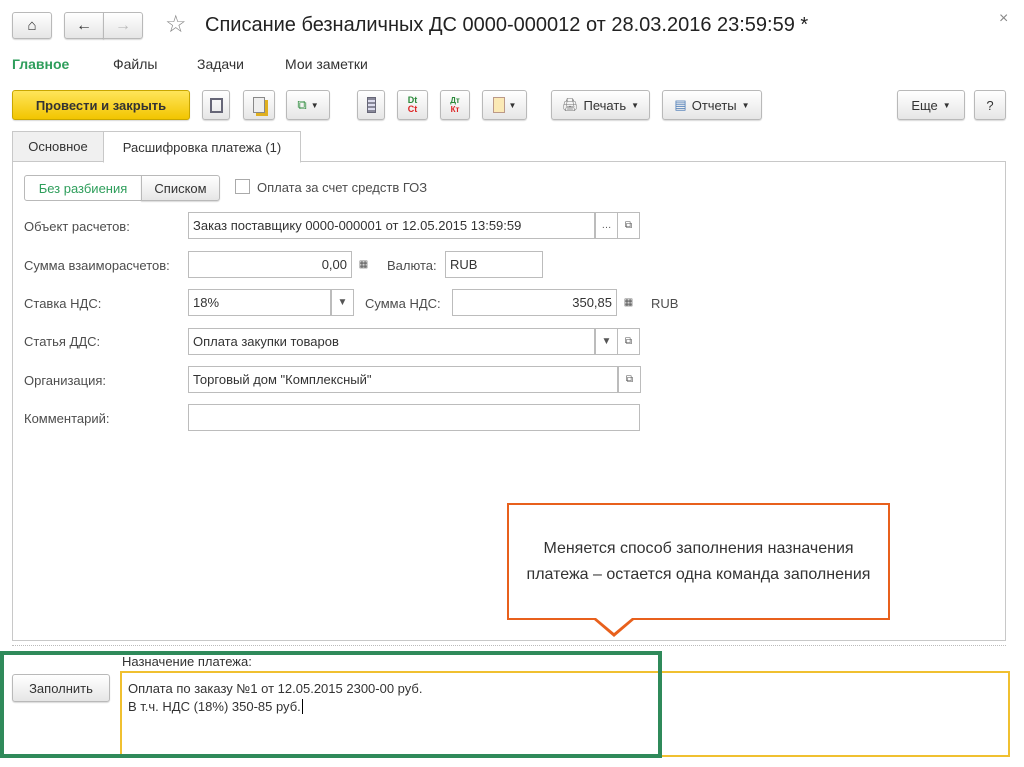 The height and width of the screenshot is (767, 1024). What do you see at coordinates (665, 303) in the screenshot?
I see `vat-currency: RUB` at bounding box center [665, 303].